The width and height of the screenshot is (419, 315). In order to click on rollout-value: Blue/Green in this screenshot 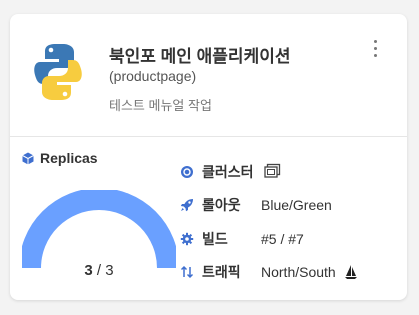, I will do `click(296, 205)`.